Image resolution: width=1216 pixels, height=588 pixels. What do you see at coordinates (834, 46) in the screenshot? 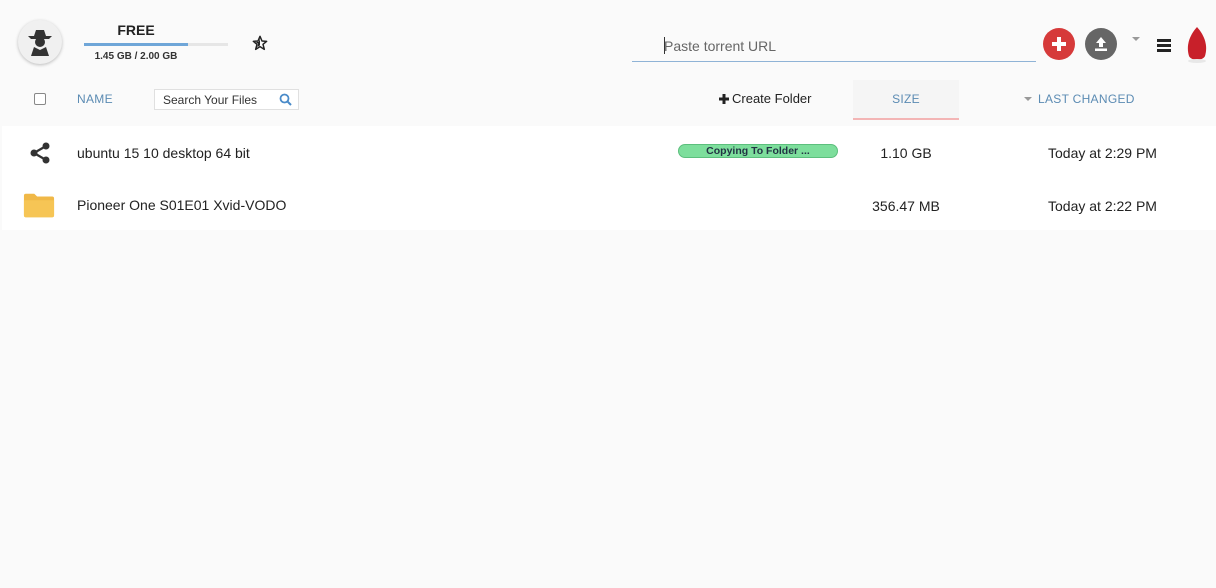
I see `torrent-url-input` at bounding box center [834, 46].